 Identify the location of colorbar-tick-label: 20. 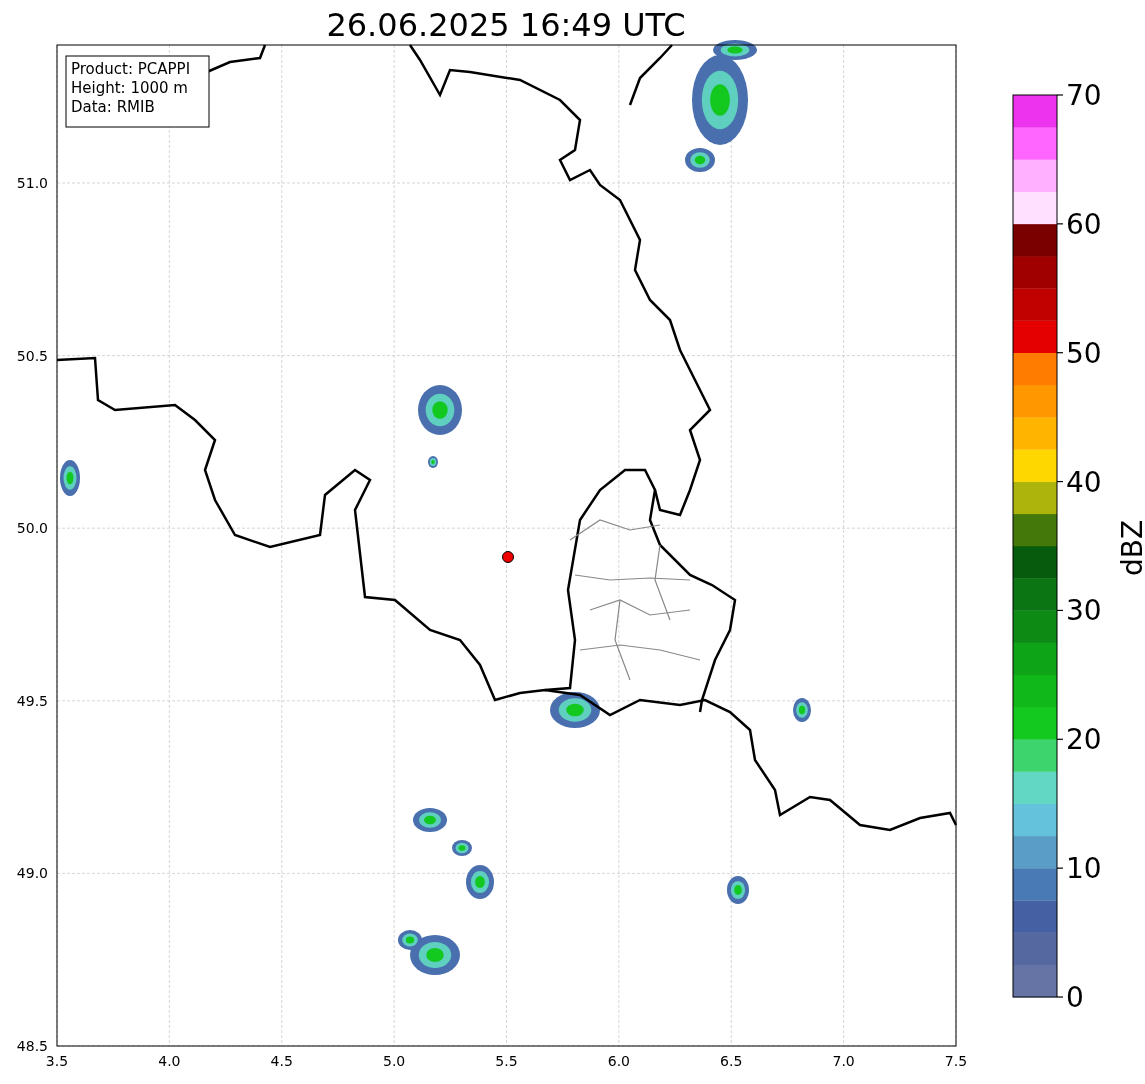
(1084, 740).